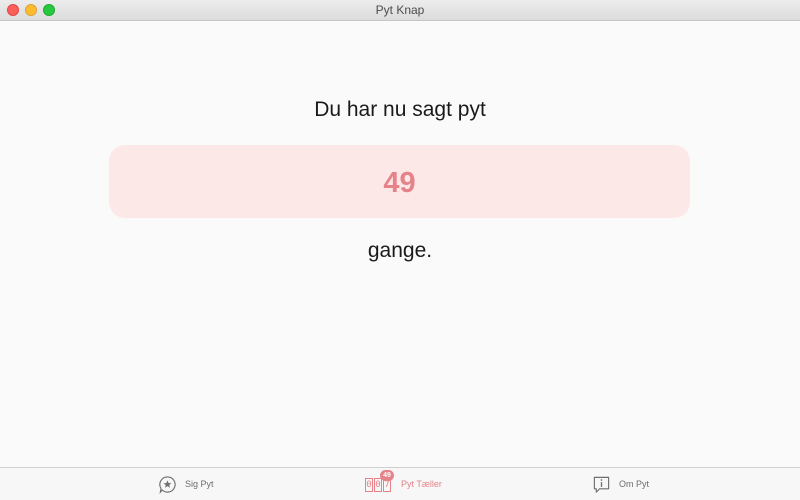 This screenshot has width=800, height=500. I want to click on pyt-count-value: 49, so click(399, 183).